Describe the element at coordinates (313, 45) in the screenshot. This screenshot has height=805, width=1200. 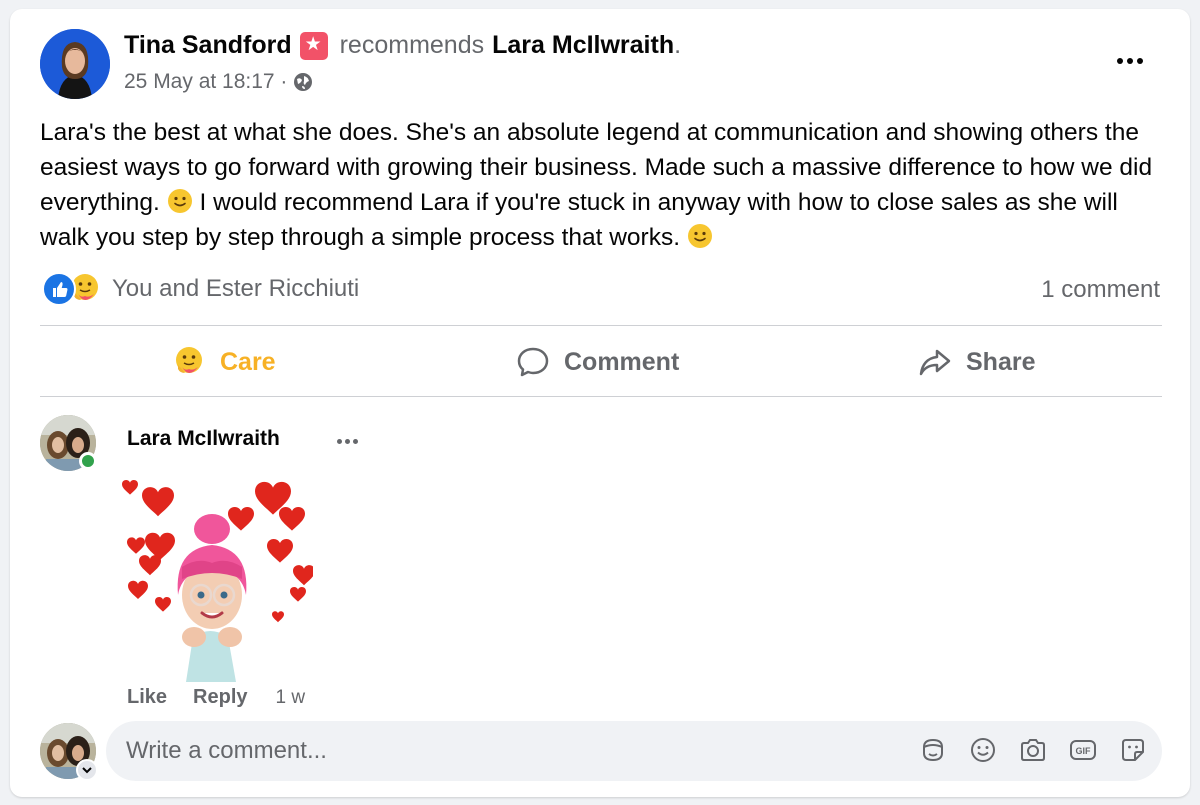
I see `recommendation-star-icon` at that location.